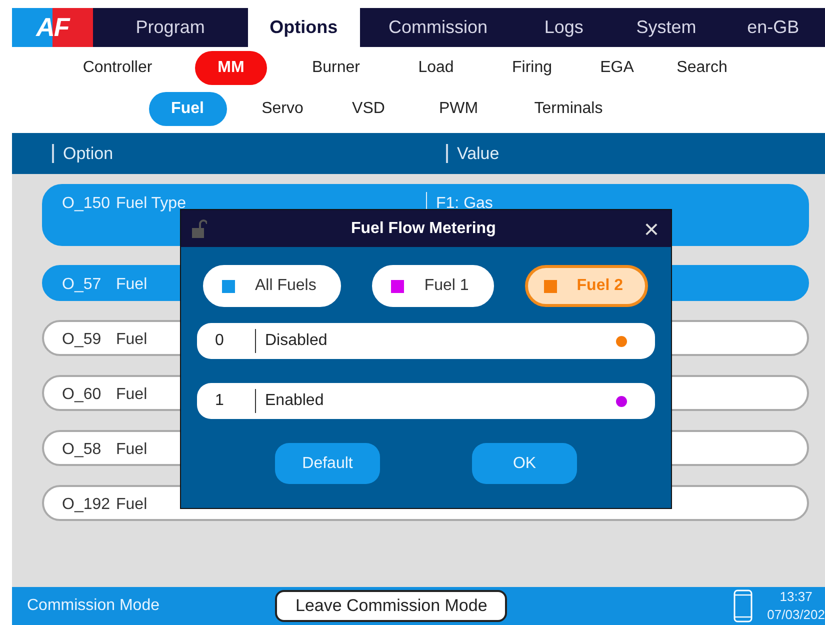 The width and height of the screenshot is (825, 625). Describe the element at coordinates (458, 109) in the screenshot. I see `section-tab: PWM` at that location.